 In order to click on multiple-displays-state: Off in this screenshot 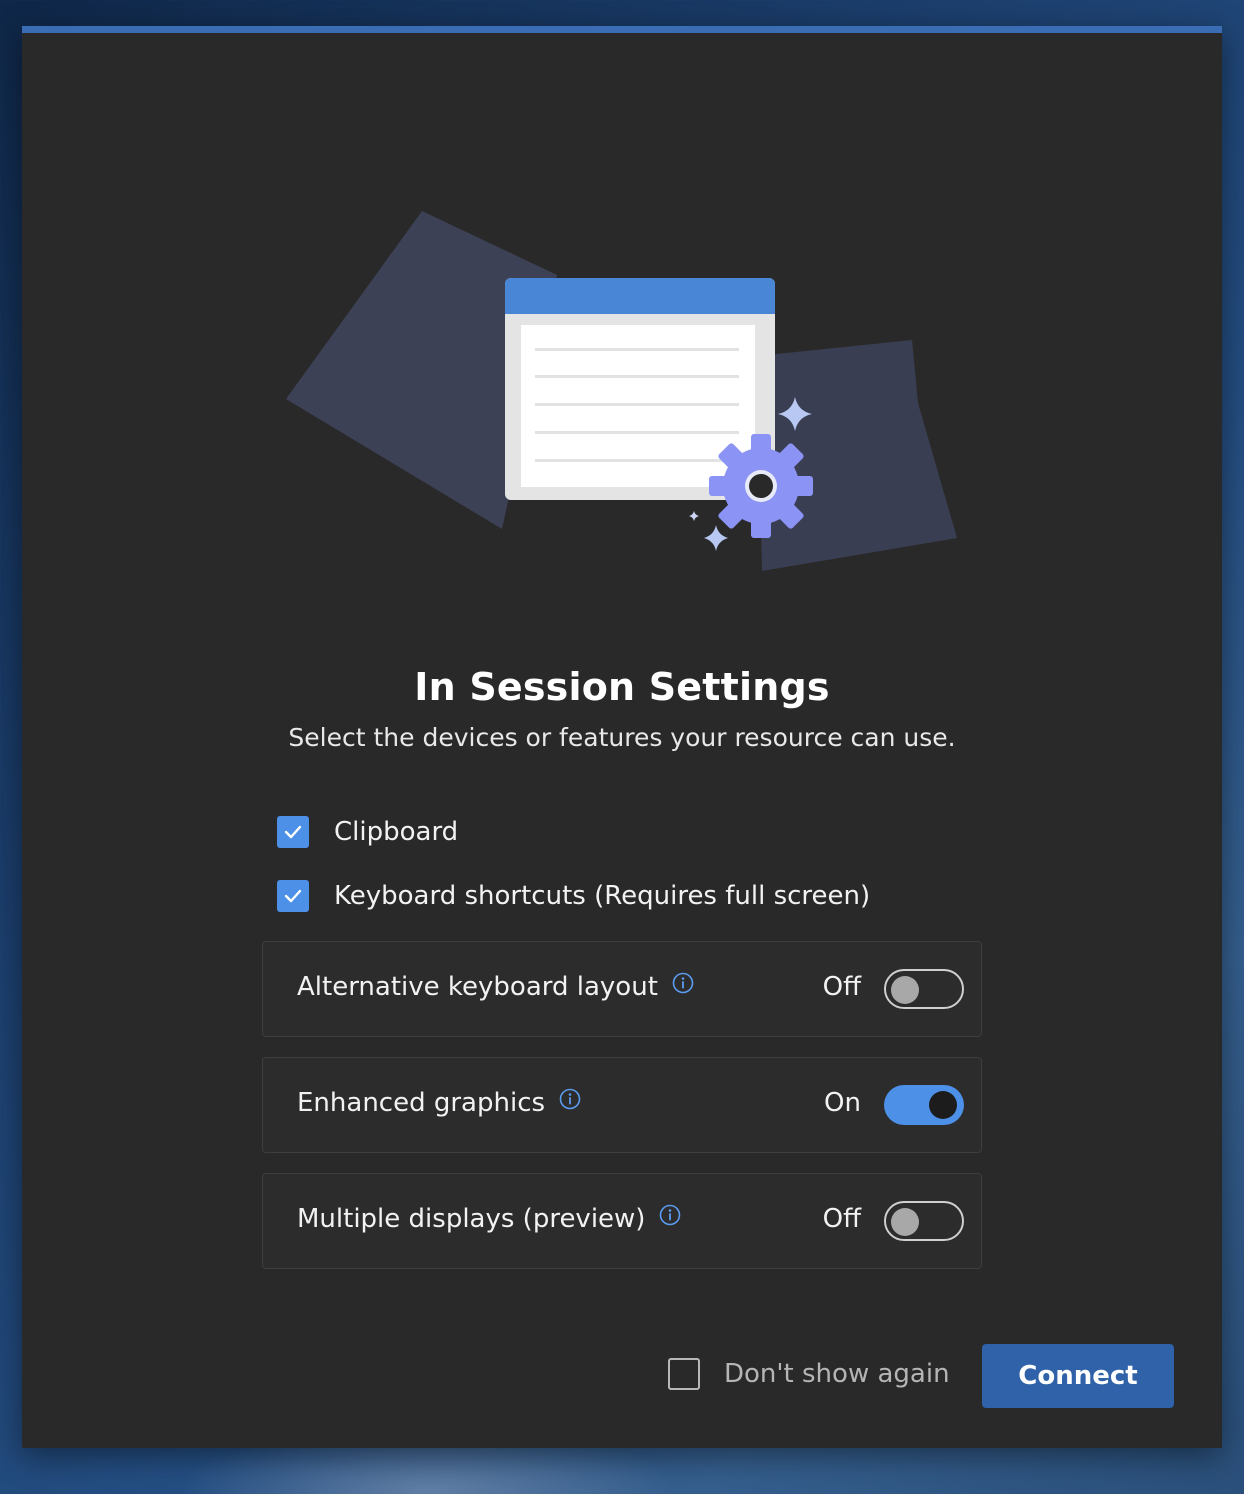, I will do `click(841, 1219)`.